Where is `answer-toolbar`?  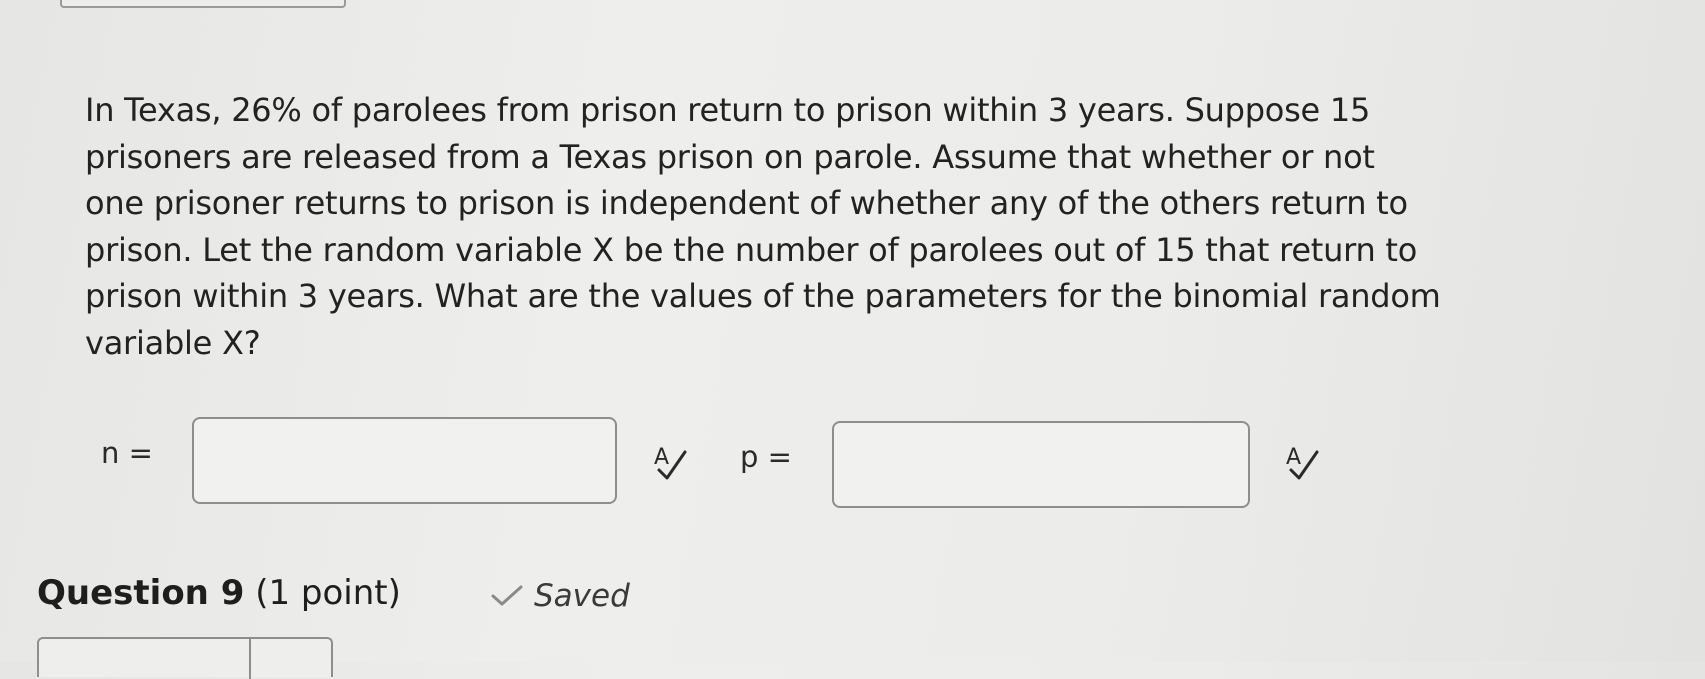
answer-toolbar is located at coordinates (185, 658).